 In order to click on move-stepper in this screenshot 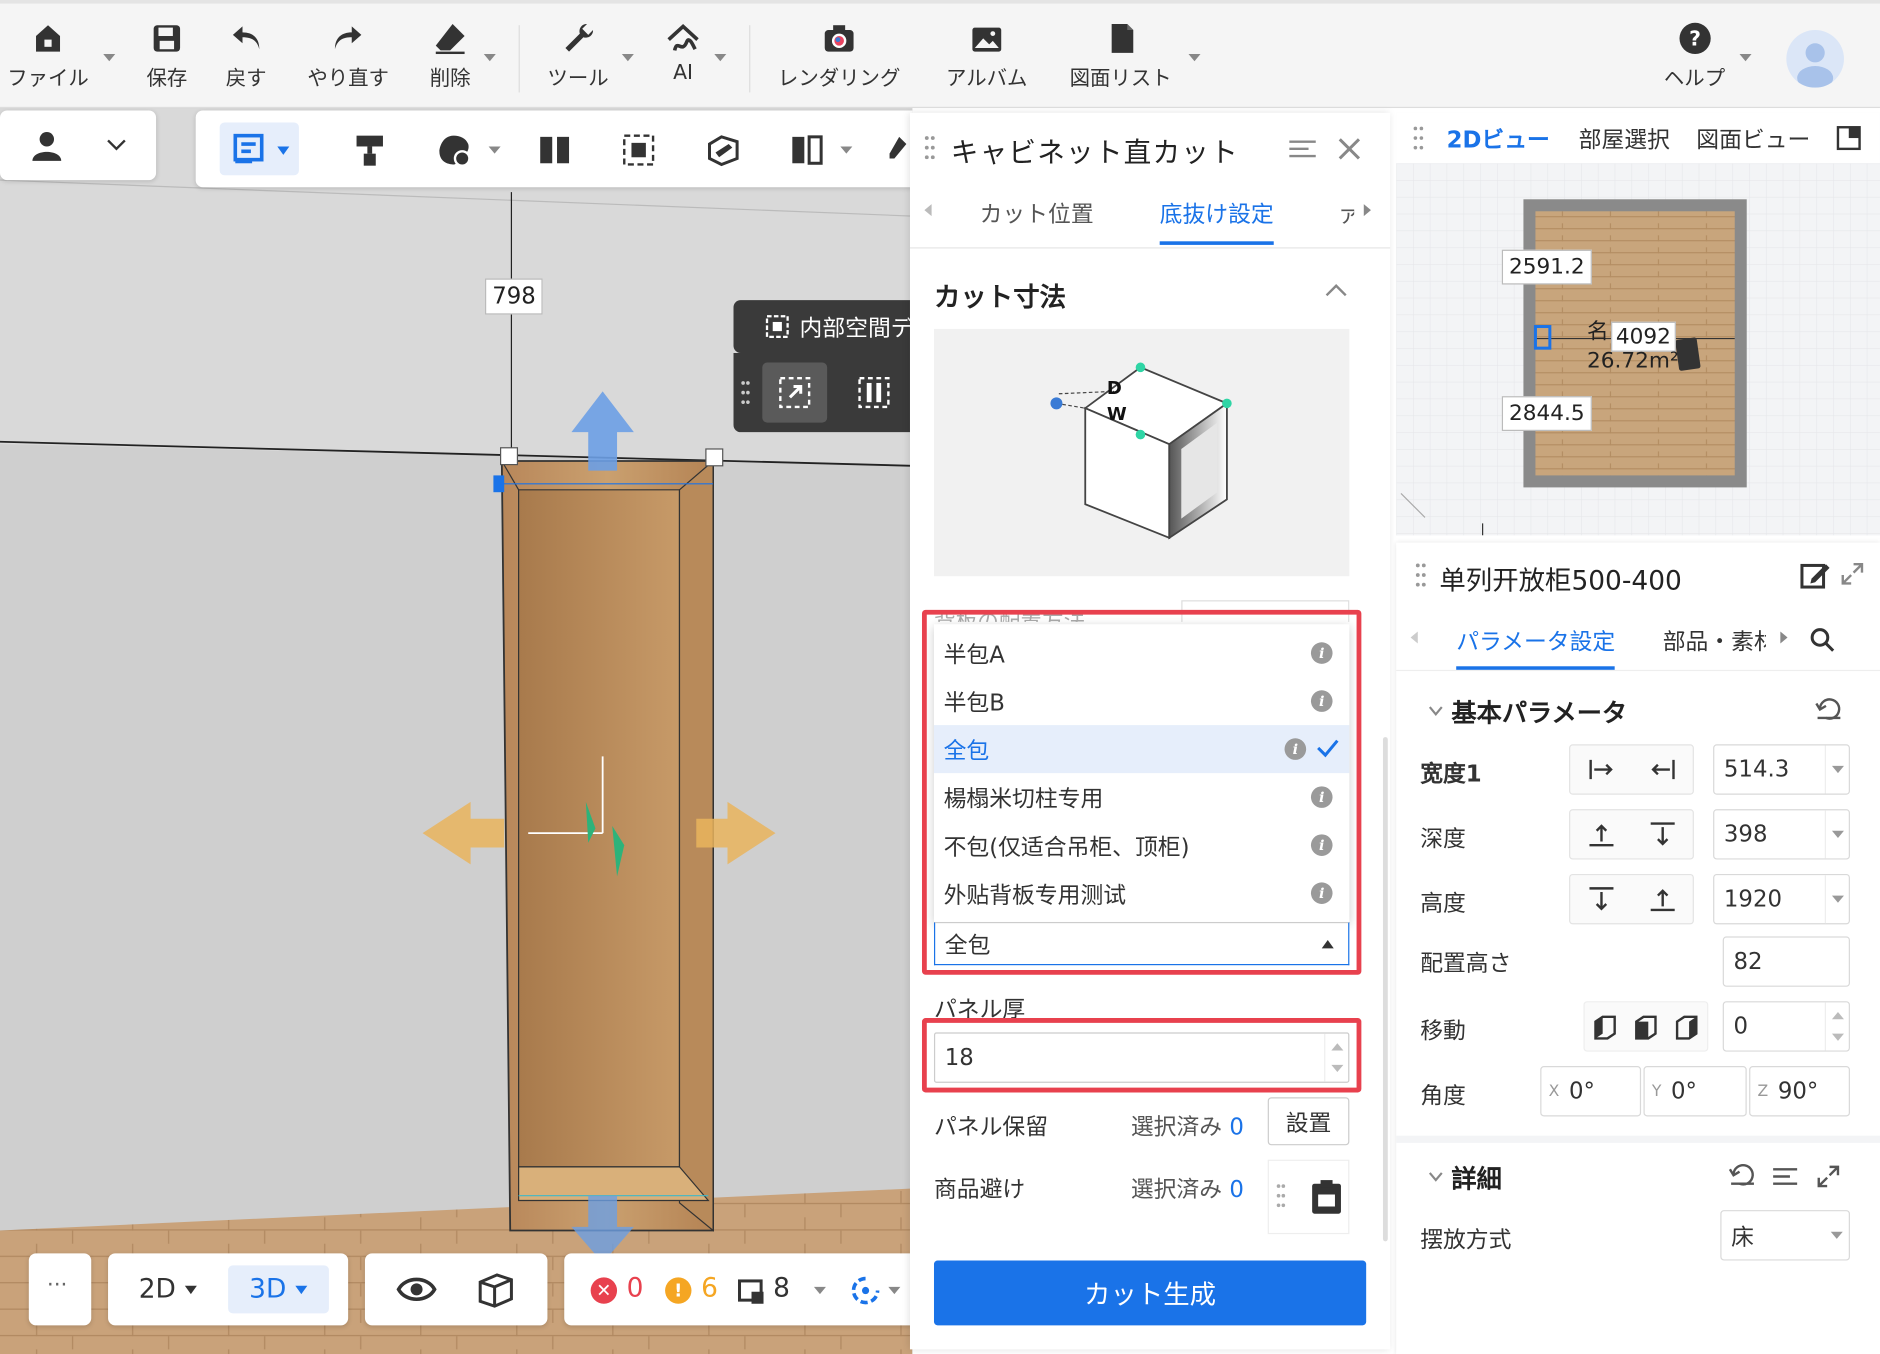, I will do `click(1836, 1026)`.